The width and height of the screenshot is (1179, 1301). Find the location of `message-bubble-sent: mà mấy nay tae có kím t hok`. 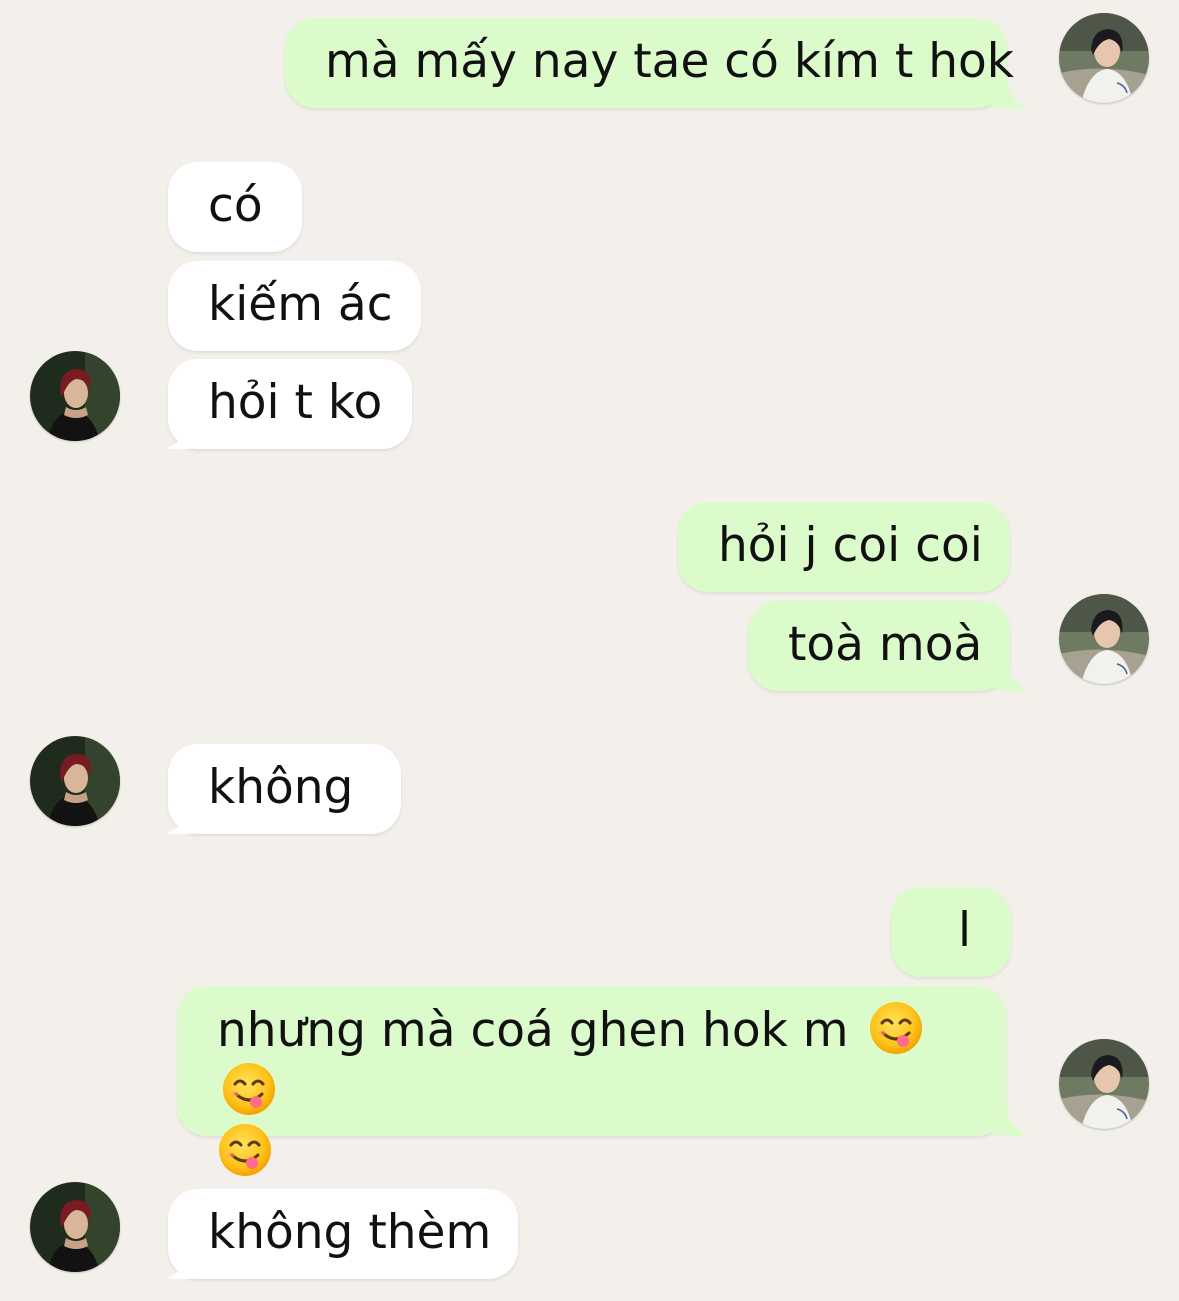

message-bubble-sent: mà mấy nay tae có kím t hok is located at coordinates (649, 63).